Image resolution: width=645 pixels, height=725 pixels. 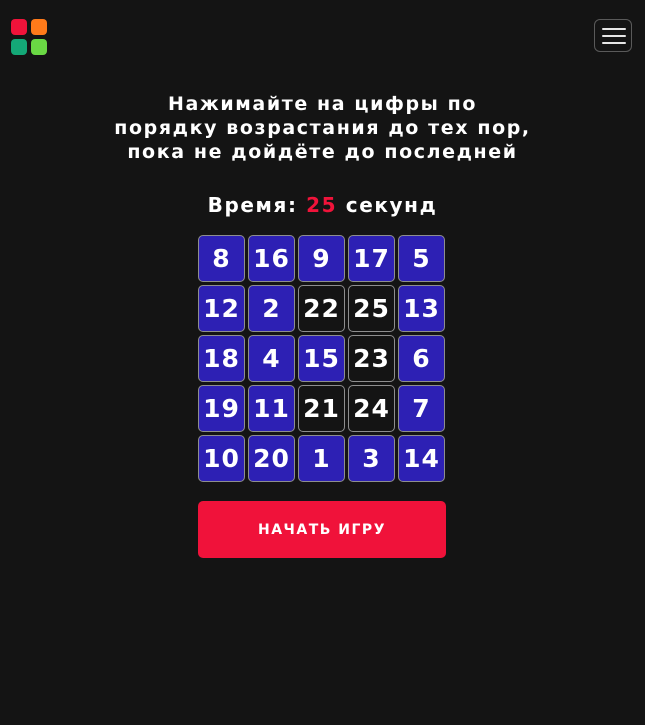 What do you see at coordinates (371, 408) in the screenshot?
I see `number-tile: 24` at bounding box center [371, 408].